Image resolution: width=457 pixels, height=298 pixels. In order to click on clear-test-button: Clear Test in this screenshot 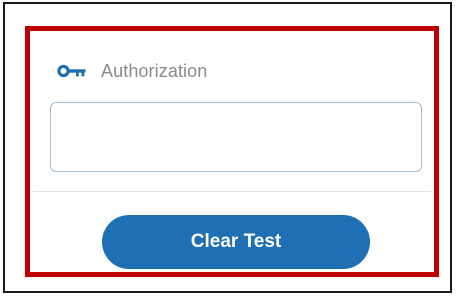, I will do `click(236, 242)`.